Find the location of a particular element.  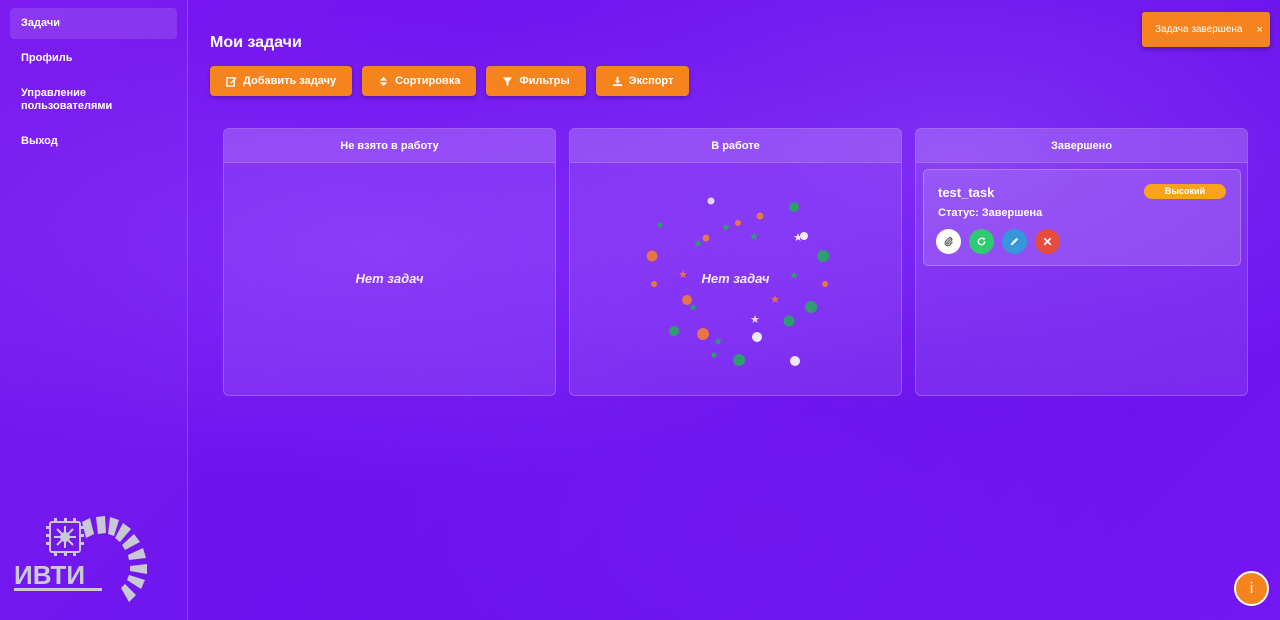

sidebar-item-logout: Выход is located at coordinates (93, 141).